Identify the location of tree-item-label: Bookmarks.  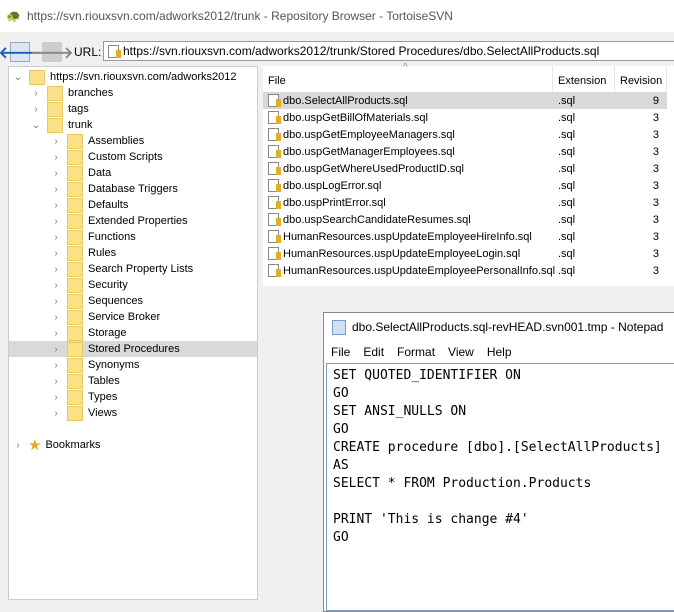
(73, 445).